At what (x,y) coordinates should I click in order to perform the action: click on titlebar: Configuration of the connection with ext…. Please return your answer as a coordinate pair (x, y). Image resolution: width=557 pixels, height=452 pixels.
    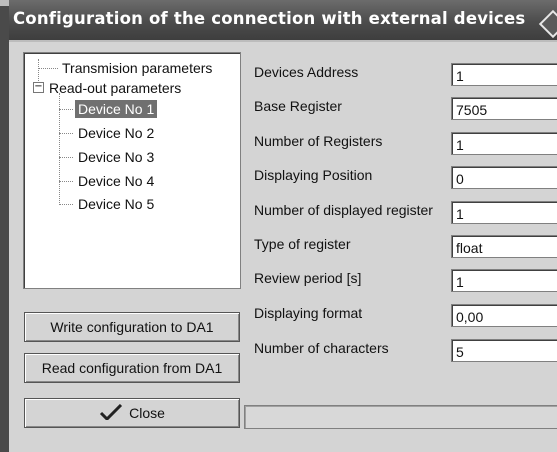
    Looking at the image, I should click on (283, 20).